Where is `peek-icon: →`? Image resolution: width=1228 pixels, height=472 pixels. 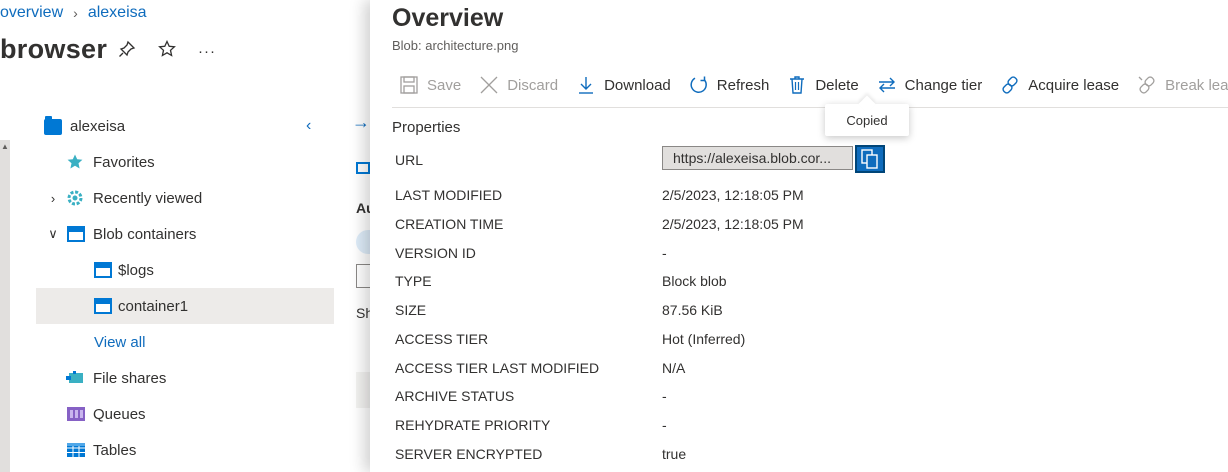
peek-icon: → is located at coordinates (361, 122).